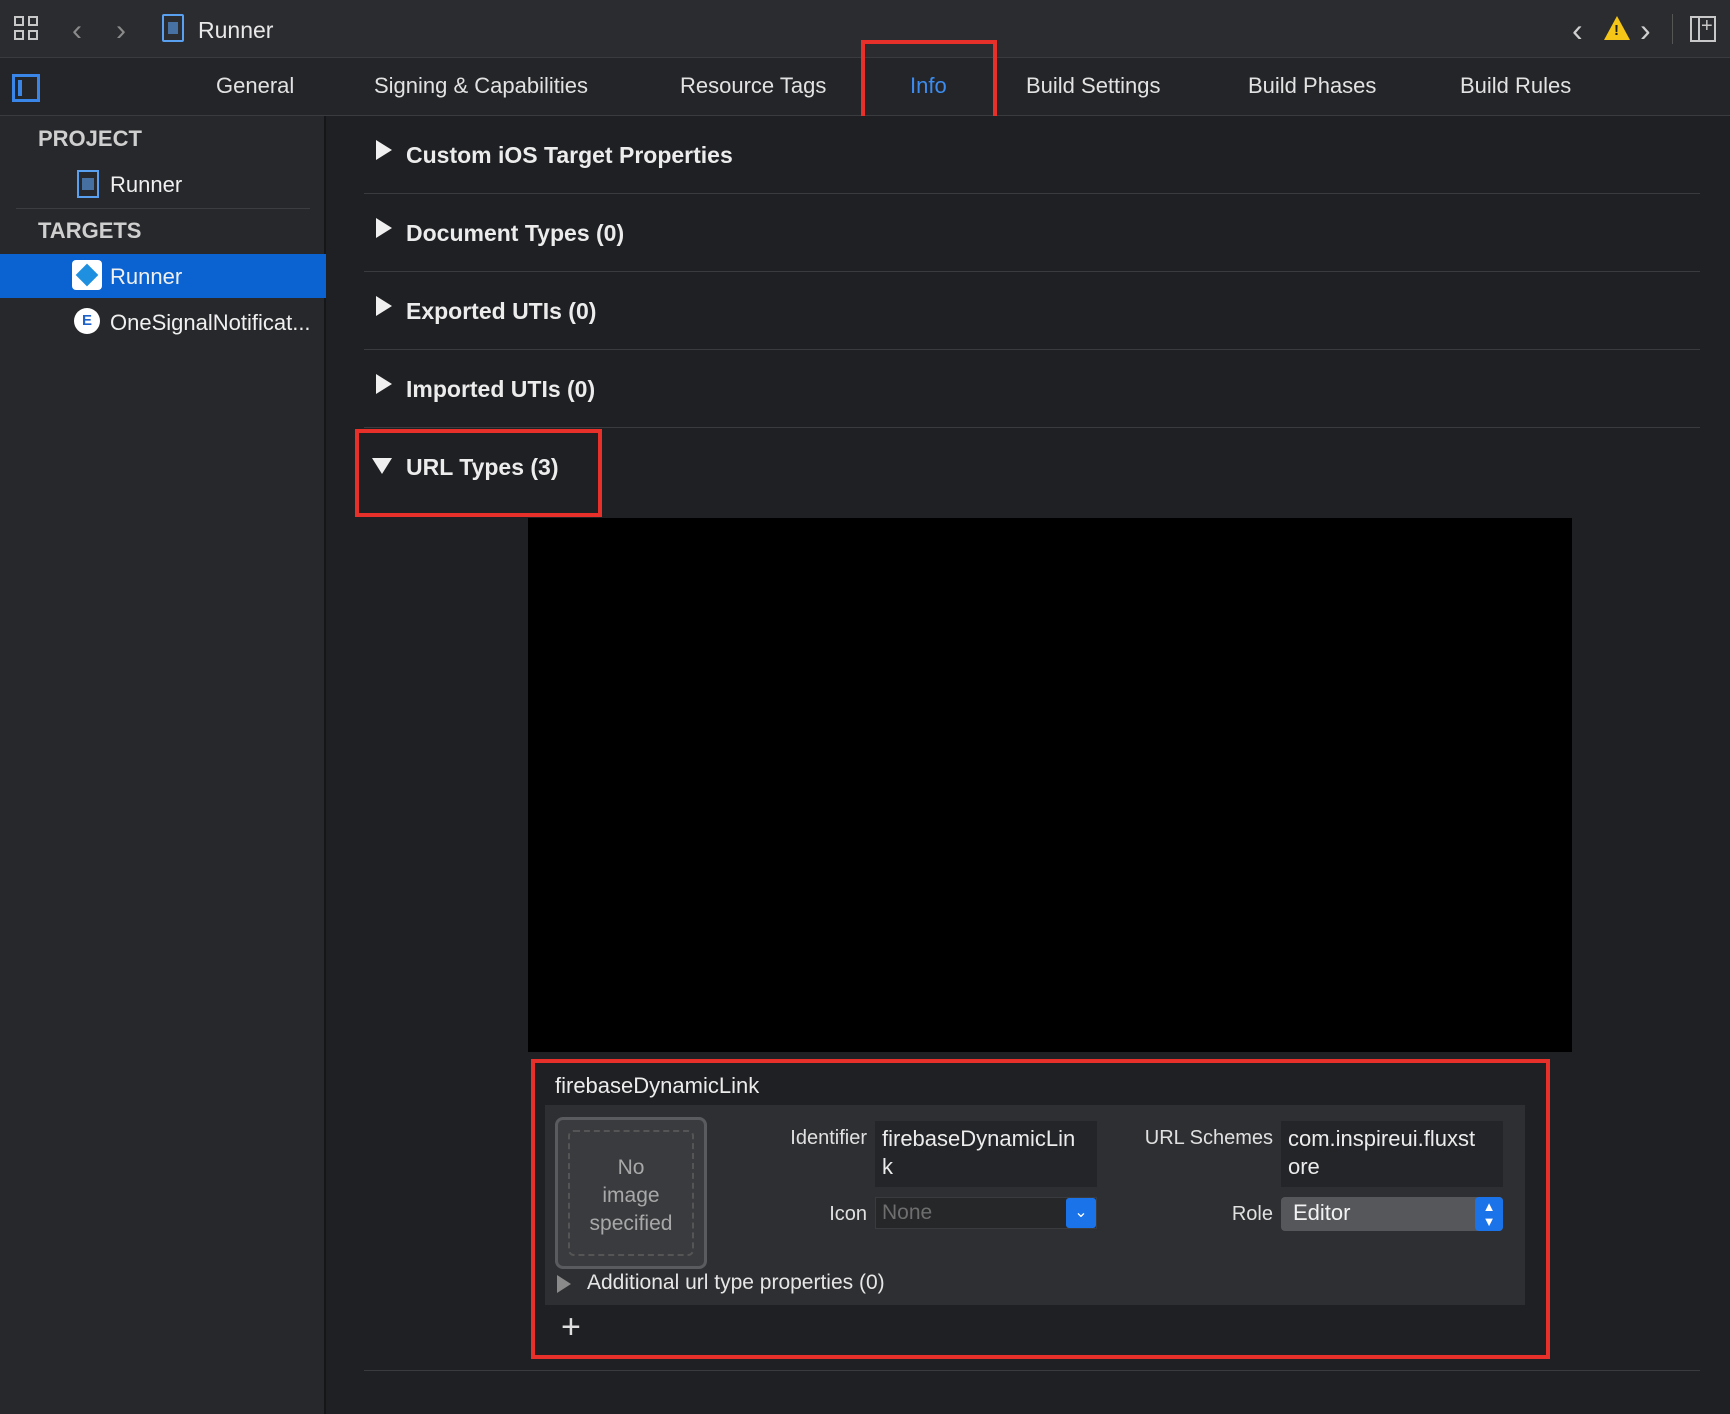 This screenshot has height=1414, width=1730. Describe the element at coordinates (501, 311) in the screenshot. I see `section-label: Exported UTIs (0)` at that location.